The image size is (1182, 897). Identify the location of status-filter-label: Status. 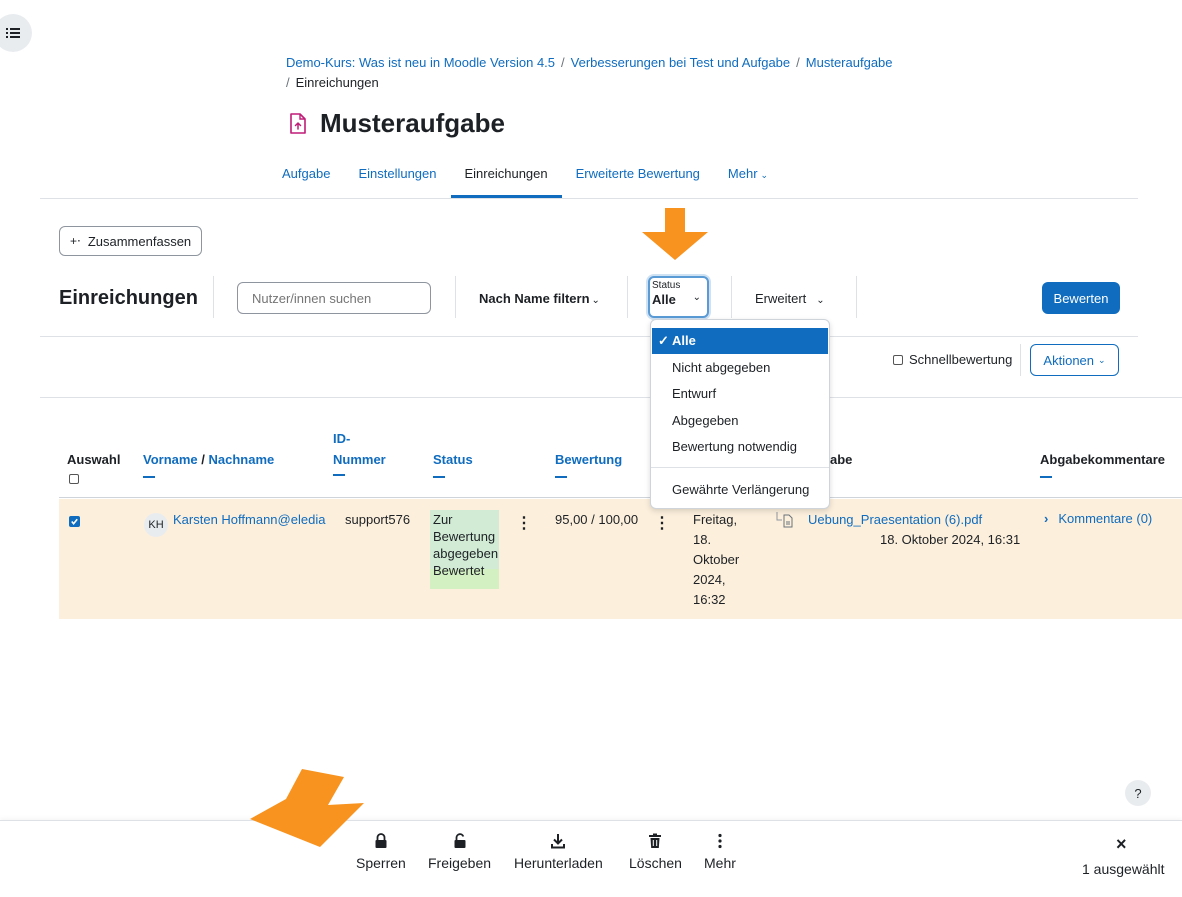
(666, 285).